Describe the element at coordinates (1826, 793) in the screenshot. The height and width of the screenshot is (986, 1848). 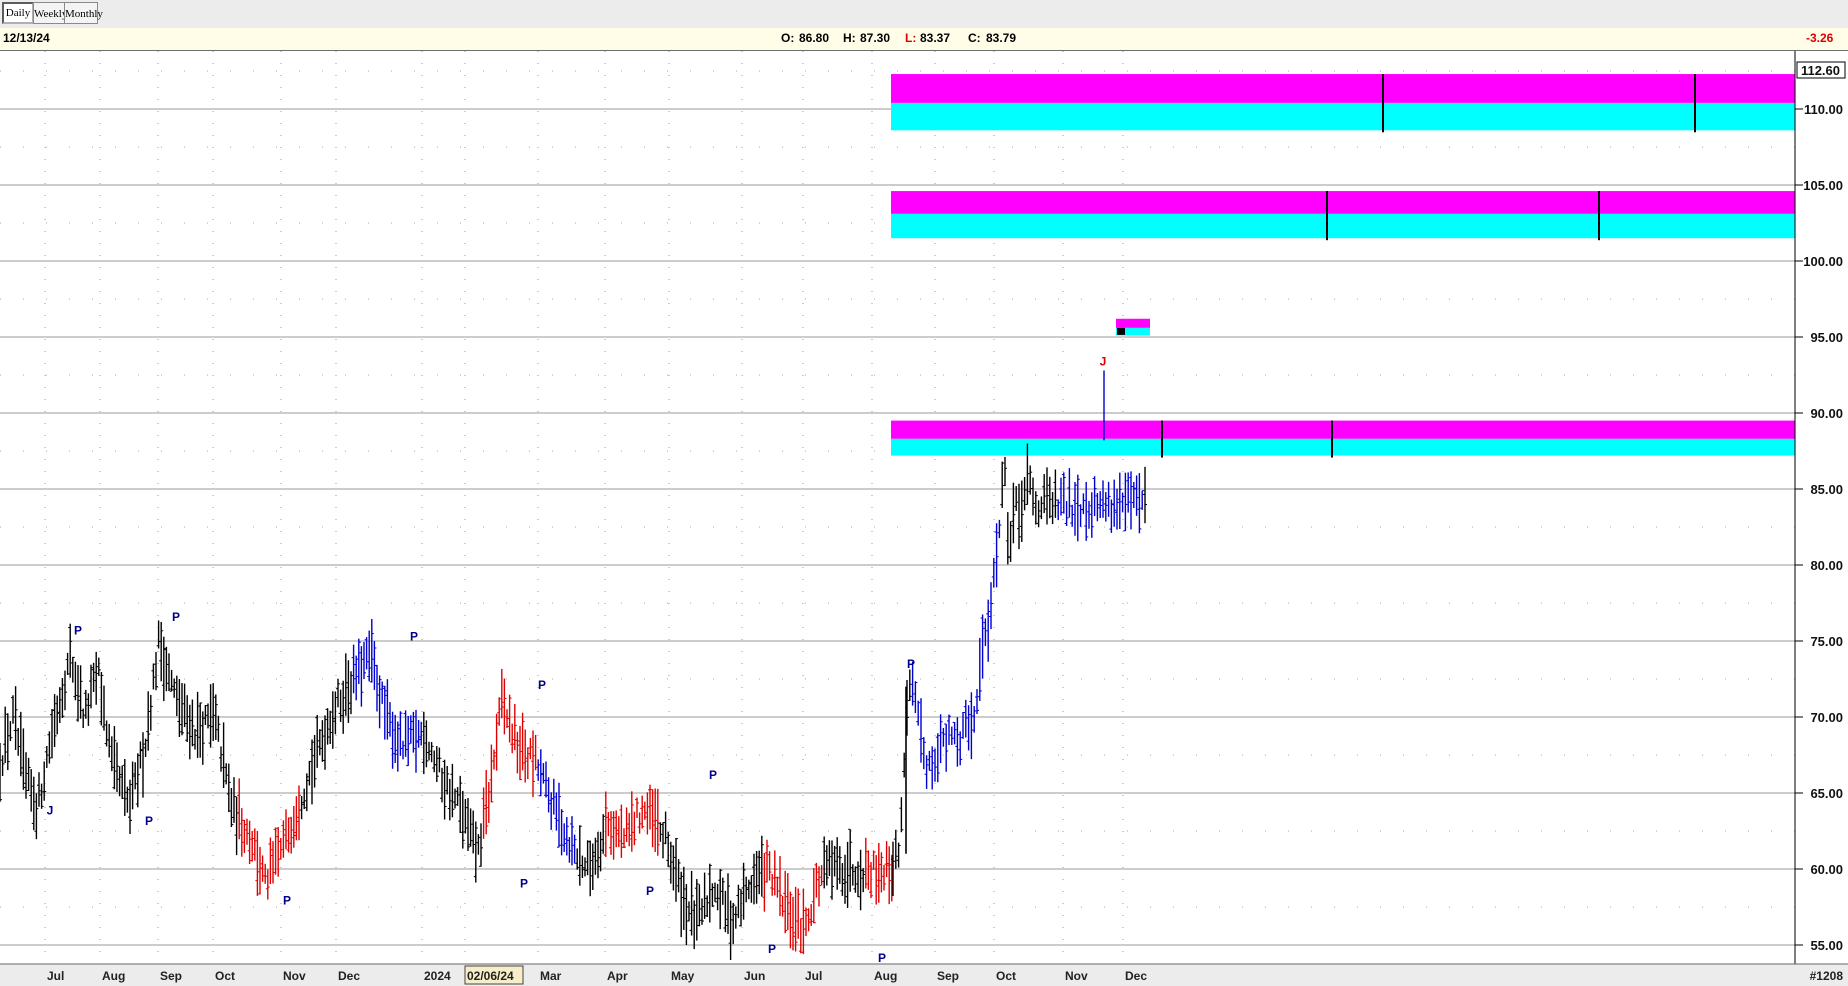
I see `y-tick-label: 65.00` at that location.